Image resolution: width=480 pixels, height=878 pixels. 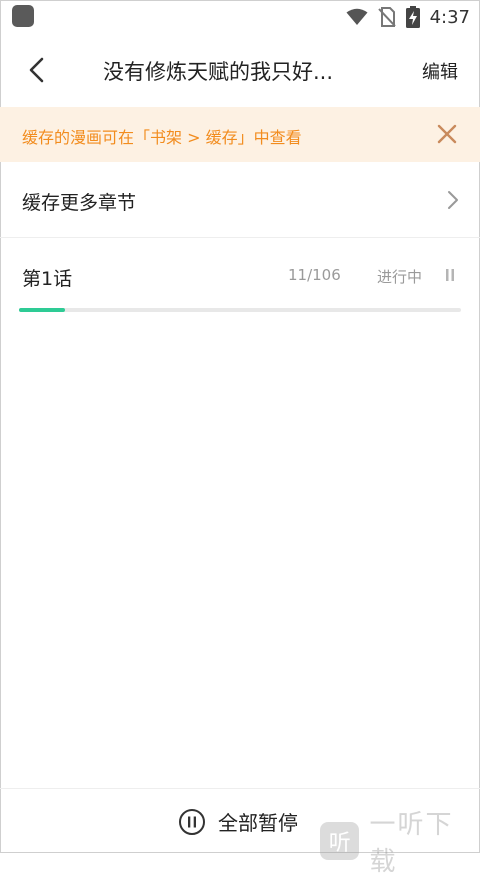 I want to click on chapter-name: 第1话, so click(x=47, y=279).